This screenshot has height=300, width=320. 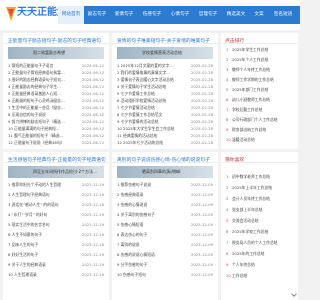 I want to click on ranked-item: 10工作总结, so click(x=236, y=276).